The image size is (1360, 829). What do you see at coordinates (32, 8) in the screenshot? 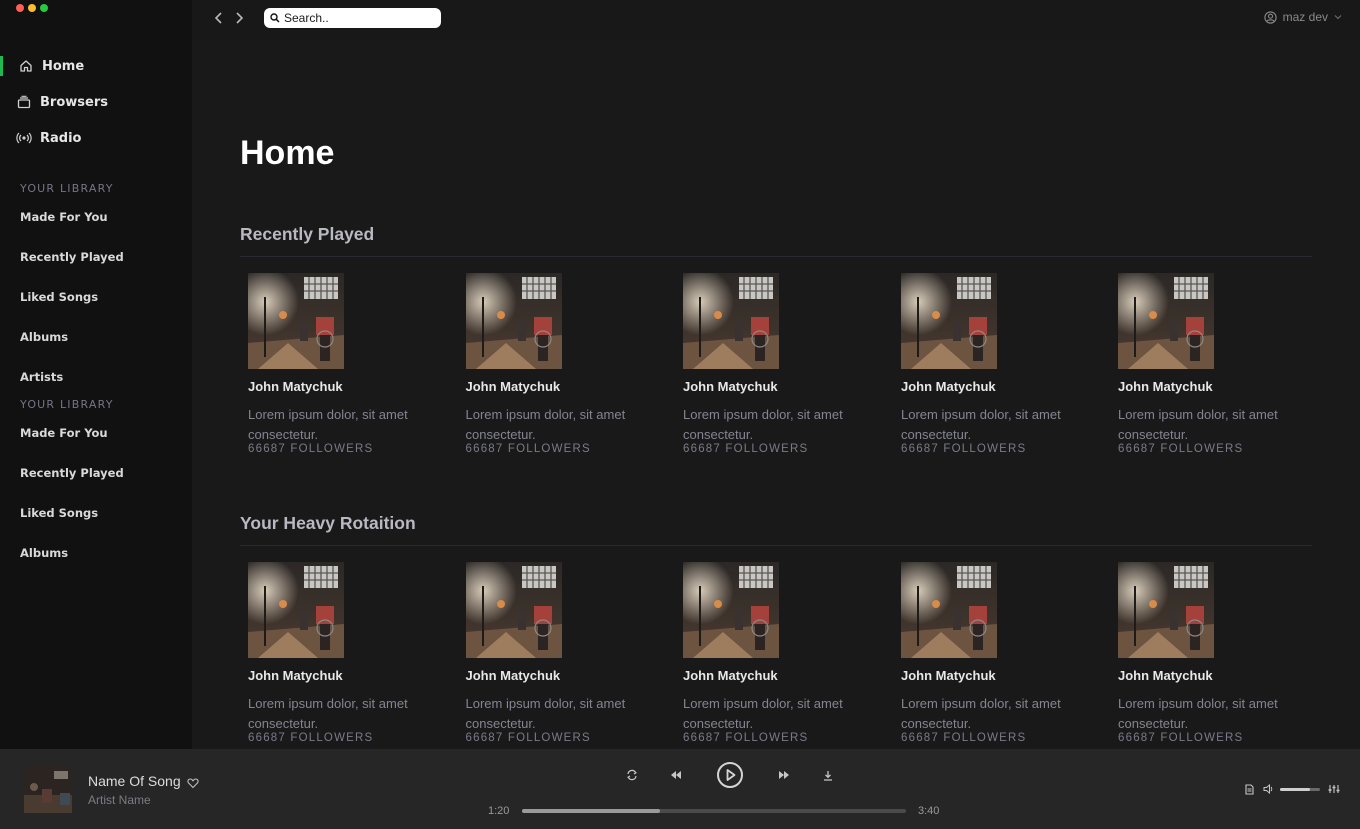
I see `minimize-window-button` at bounding box center [32, 8].